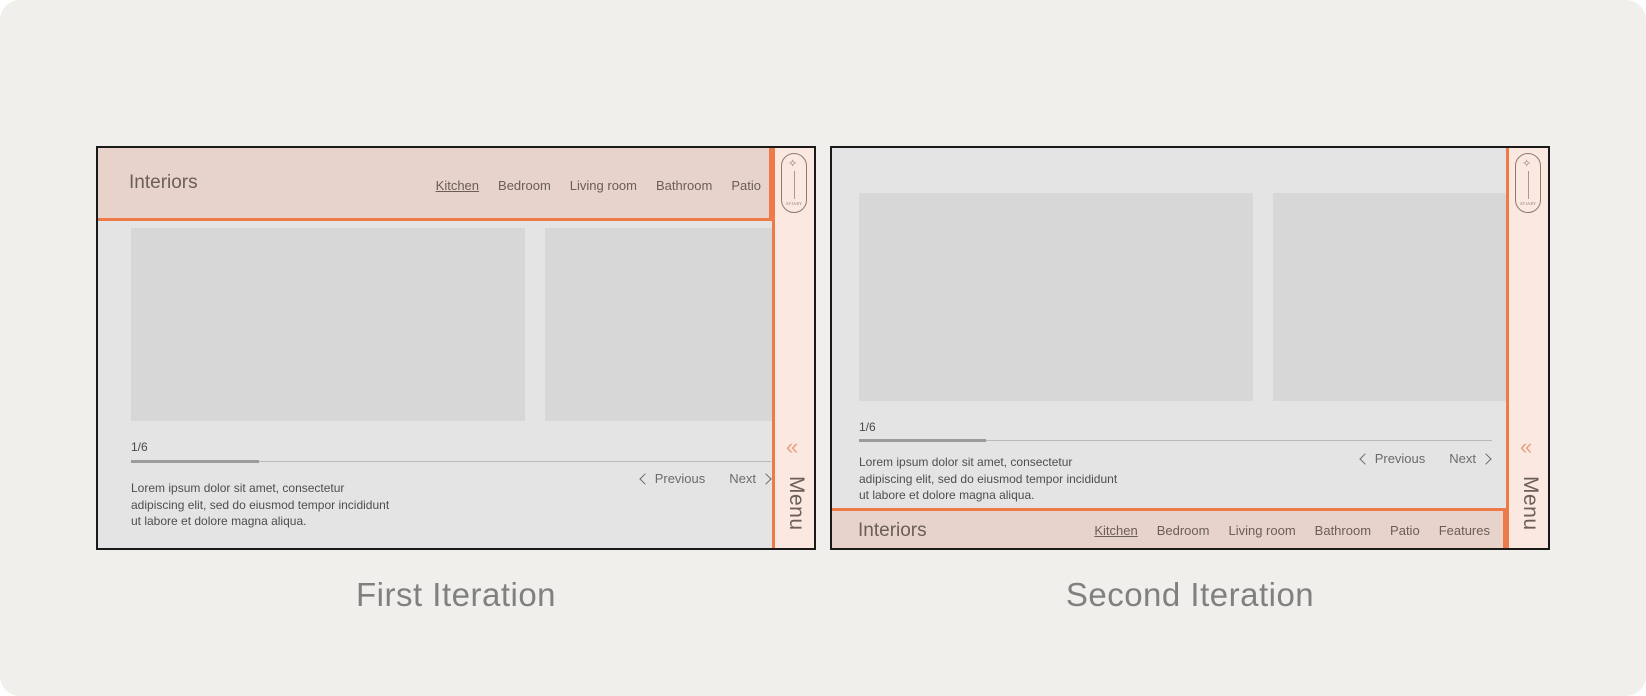 This screenshot has width=1646, height=696. I want to click on nav-link-features: Features, so click(1464, 530).